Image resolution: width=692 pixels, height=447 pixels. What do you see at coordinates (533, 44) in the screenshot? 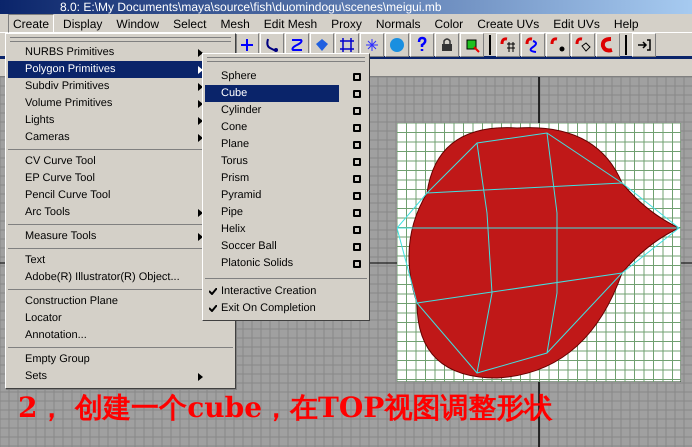
I see `magnet-curve-icon` at bounding box center [533, 44].